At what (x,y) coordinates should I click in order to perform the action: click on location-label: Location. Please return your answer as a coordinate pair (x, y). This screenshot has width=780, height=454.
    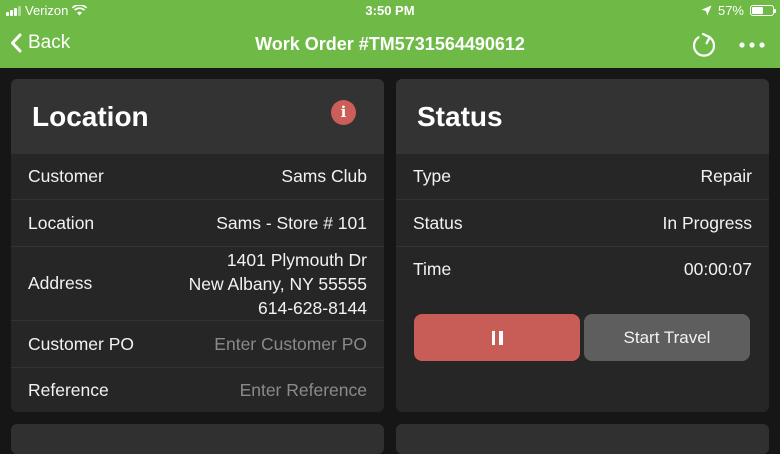
    Looking at the image, I should click on (61, 222).